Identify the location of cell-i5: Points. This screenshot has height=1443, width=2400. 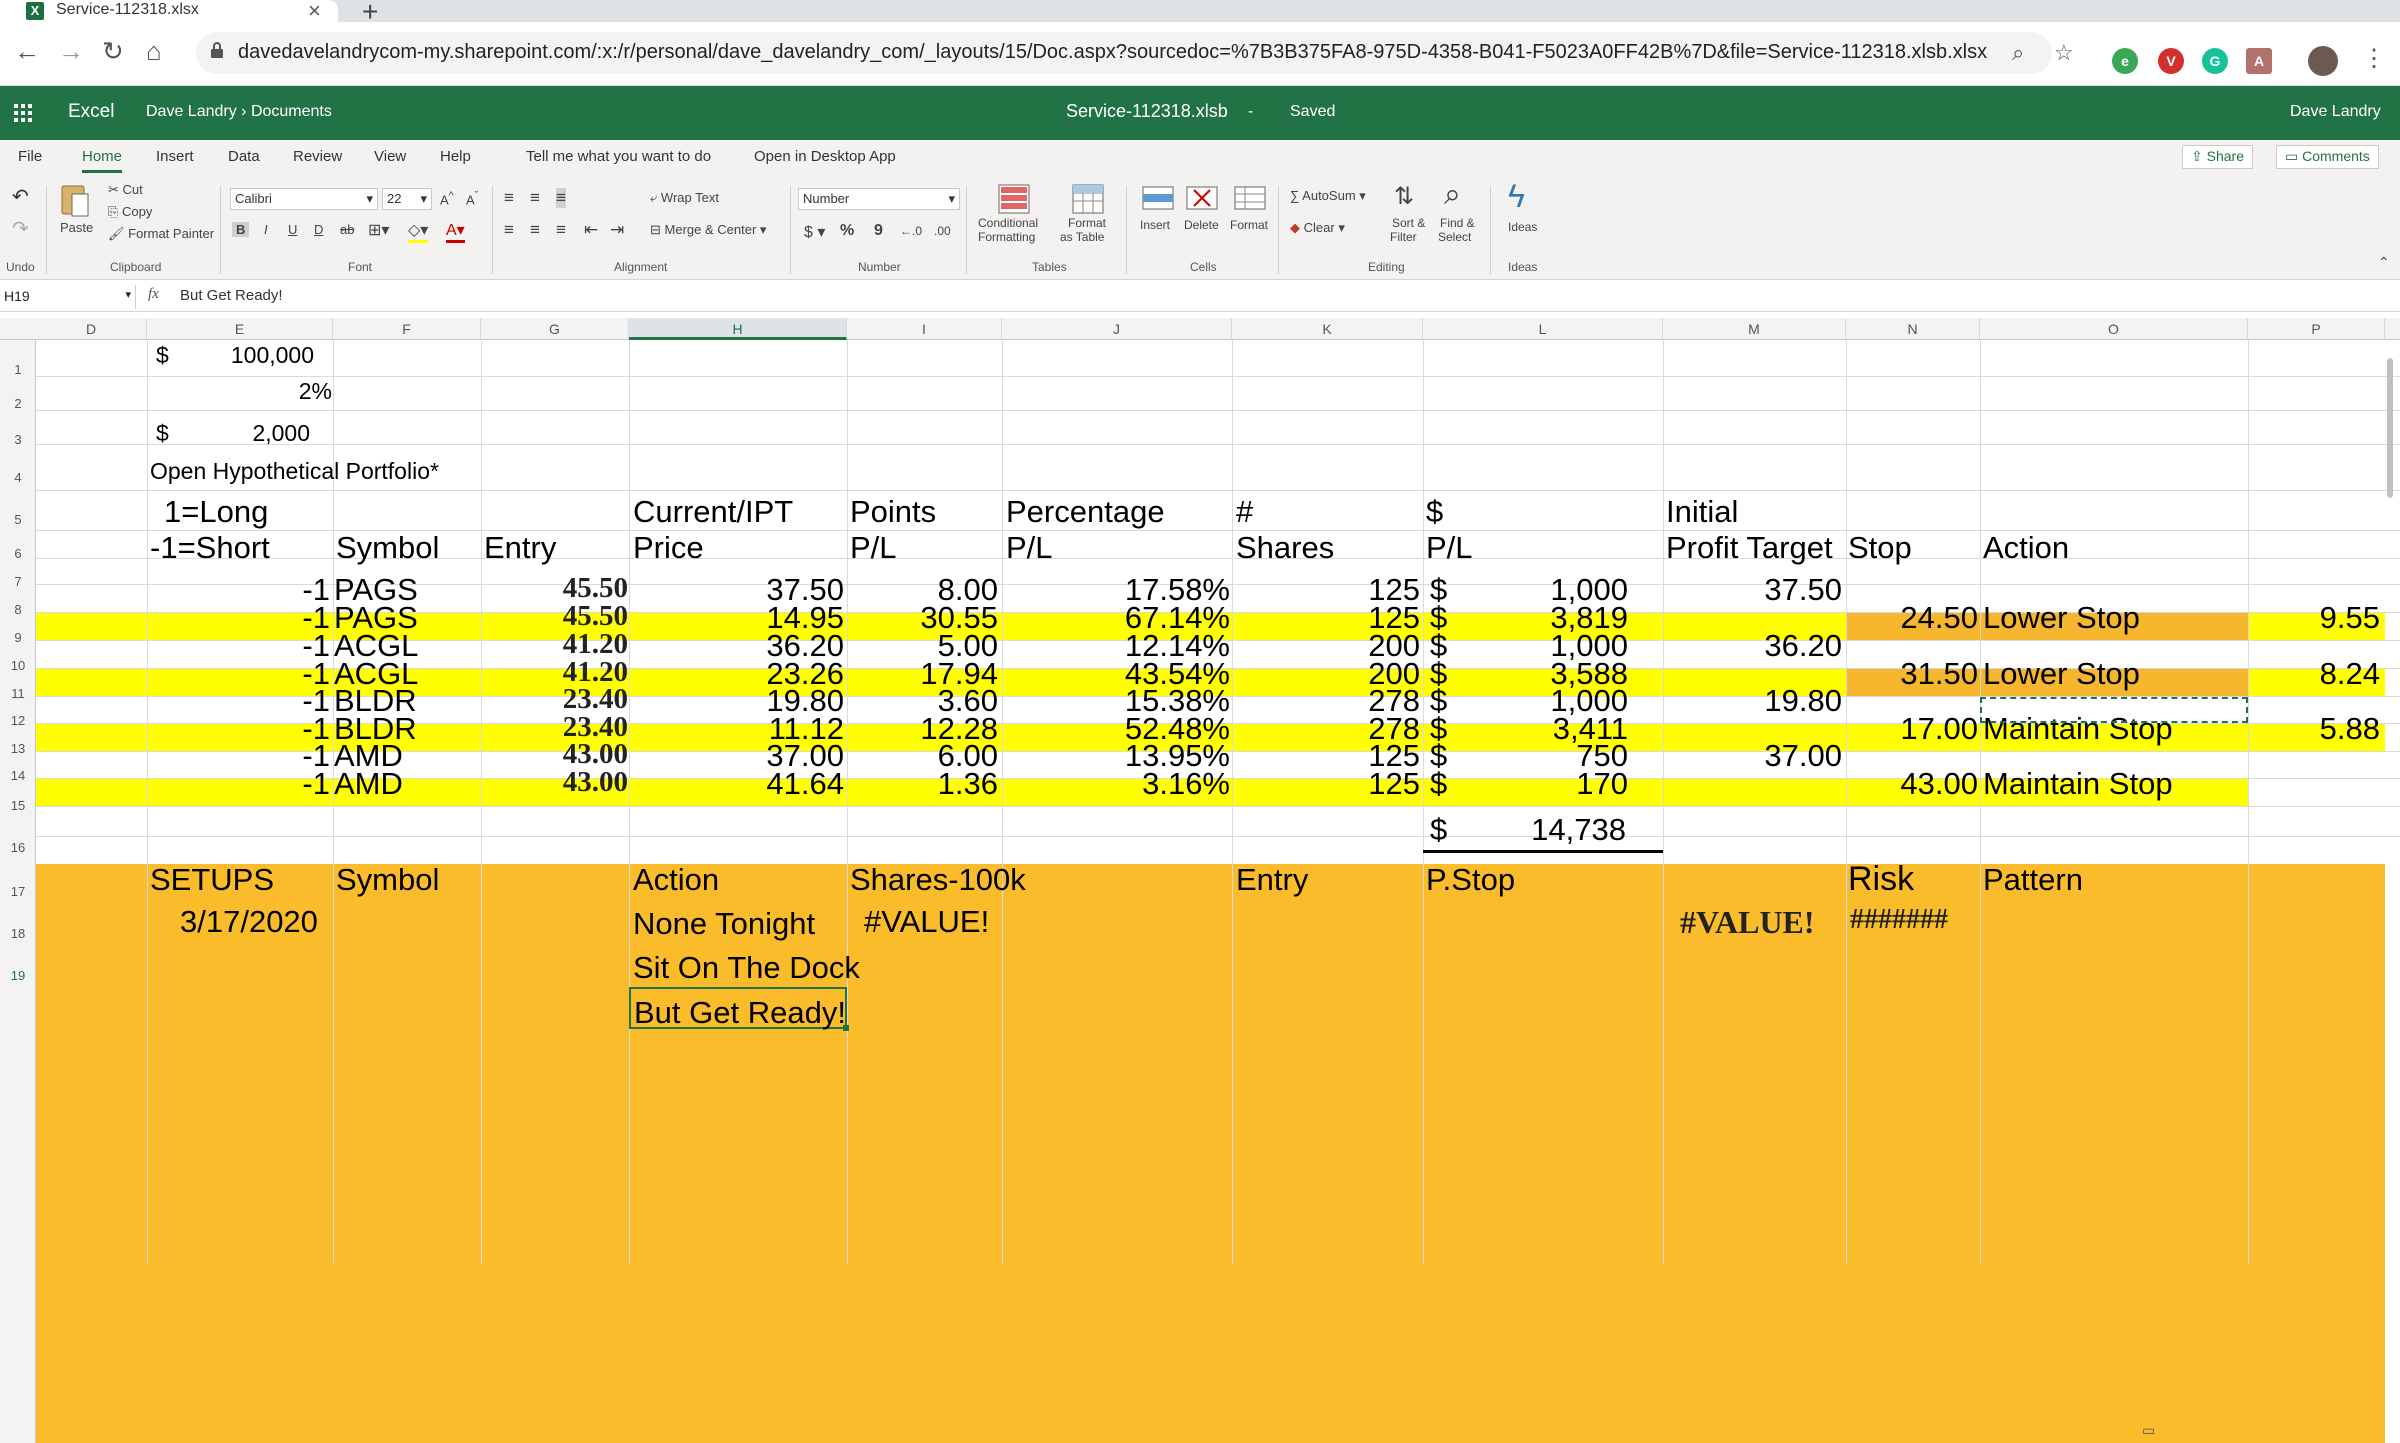
(893, 512).